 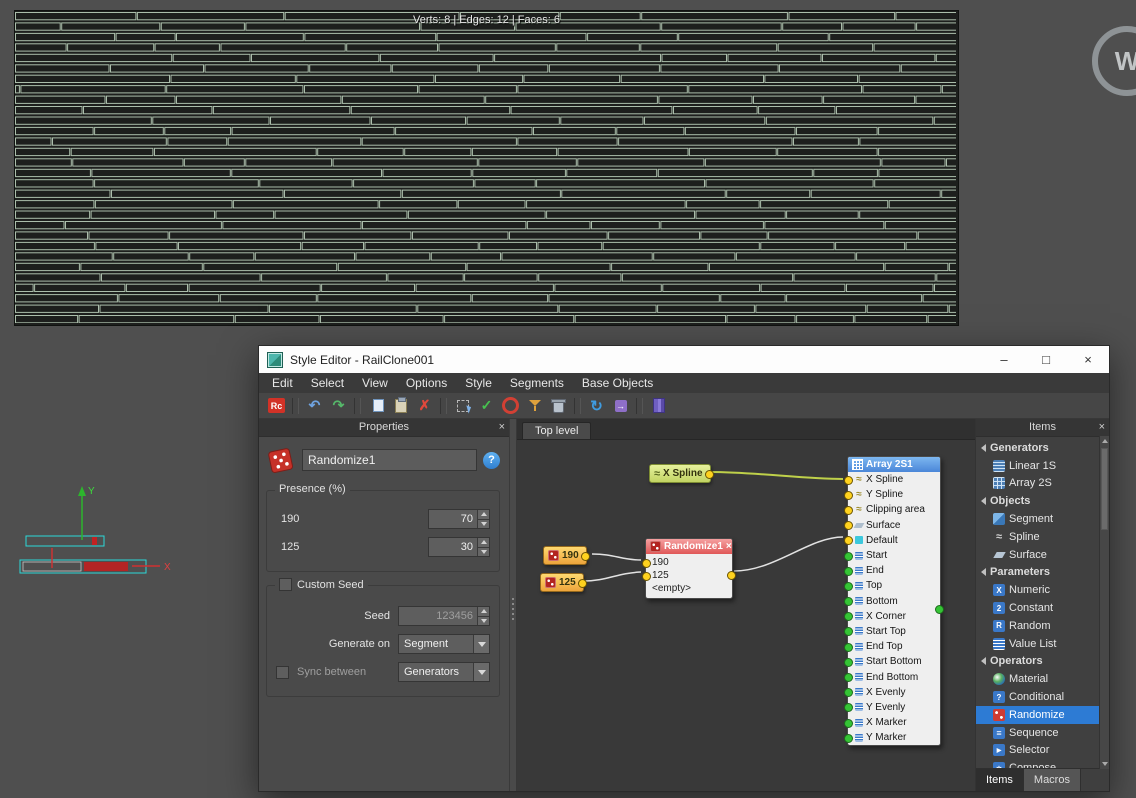 I want to click on library-icon, so click(x=658, y=405).